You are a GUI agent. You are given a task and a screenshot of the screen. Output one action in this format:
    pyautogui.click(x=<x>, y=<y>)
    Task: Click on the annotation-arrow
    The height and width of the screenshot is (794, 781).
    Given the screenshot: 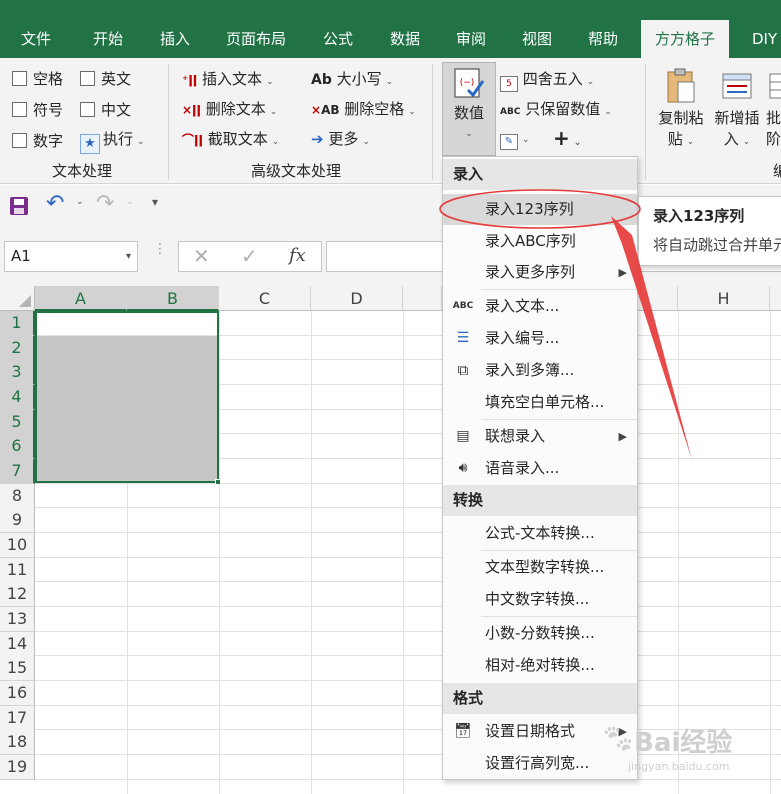 What is the action you would take?
    pyautogui.click(x=651, y=338)
    